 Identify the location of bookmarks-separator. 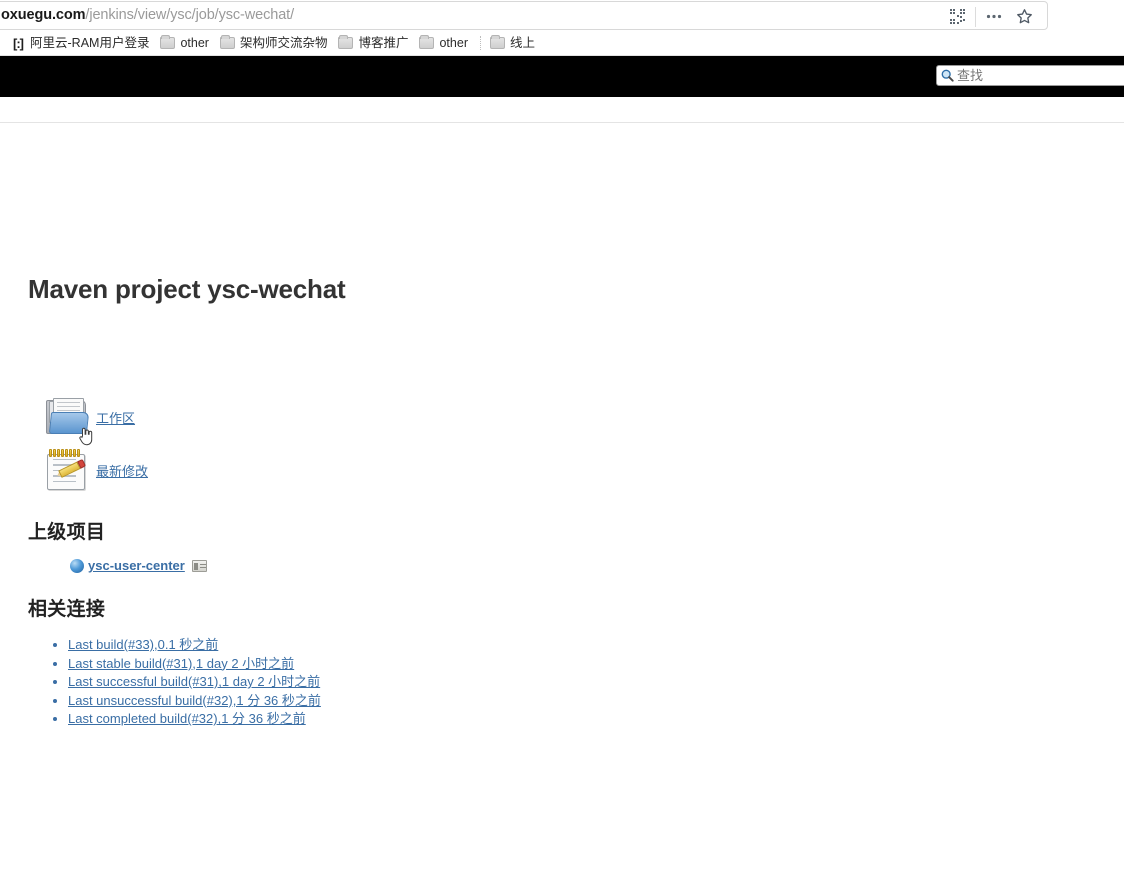
(480, 43).